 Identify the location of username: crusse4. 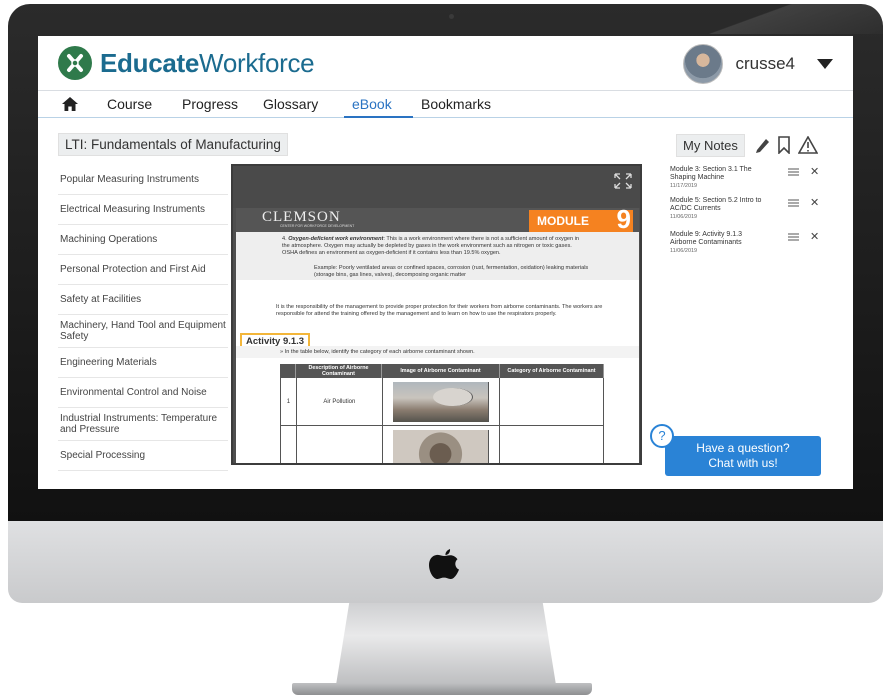
(765, 64).